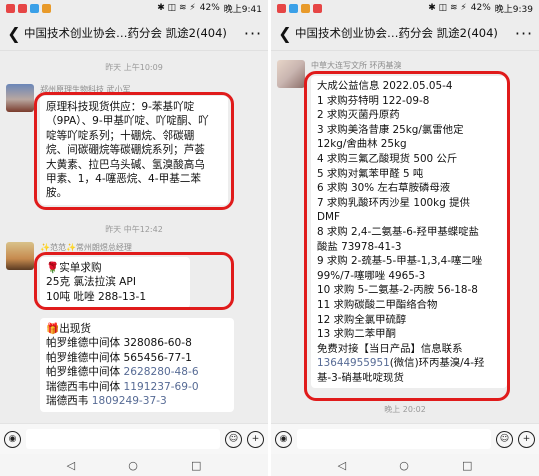  What do you see at coordinates (137, 329) in the screenshot?
I see `message-line: 🎁出现货` at bounding box center [137, 329].